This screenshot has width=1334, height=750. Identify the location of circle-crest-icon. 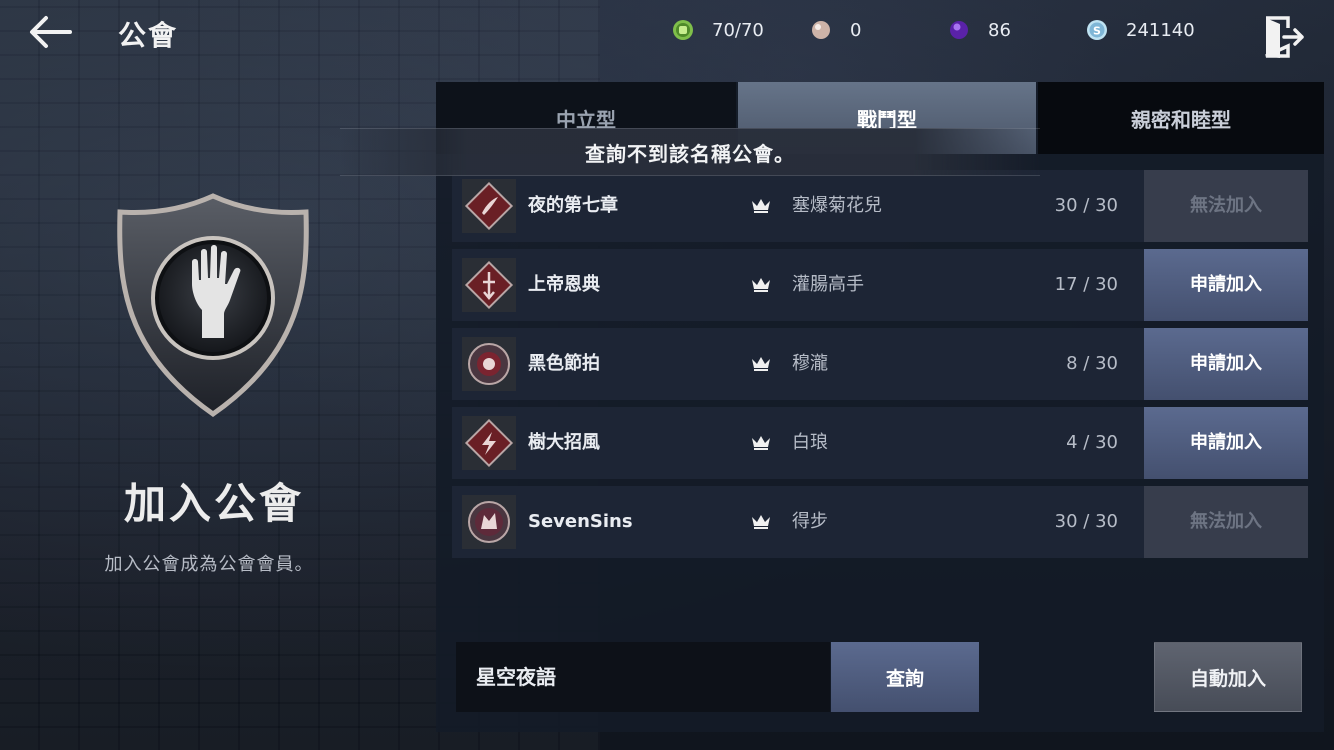
(489, 364).